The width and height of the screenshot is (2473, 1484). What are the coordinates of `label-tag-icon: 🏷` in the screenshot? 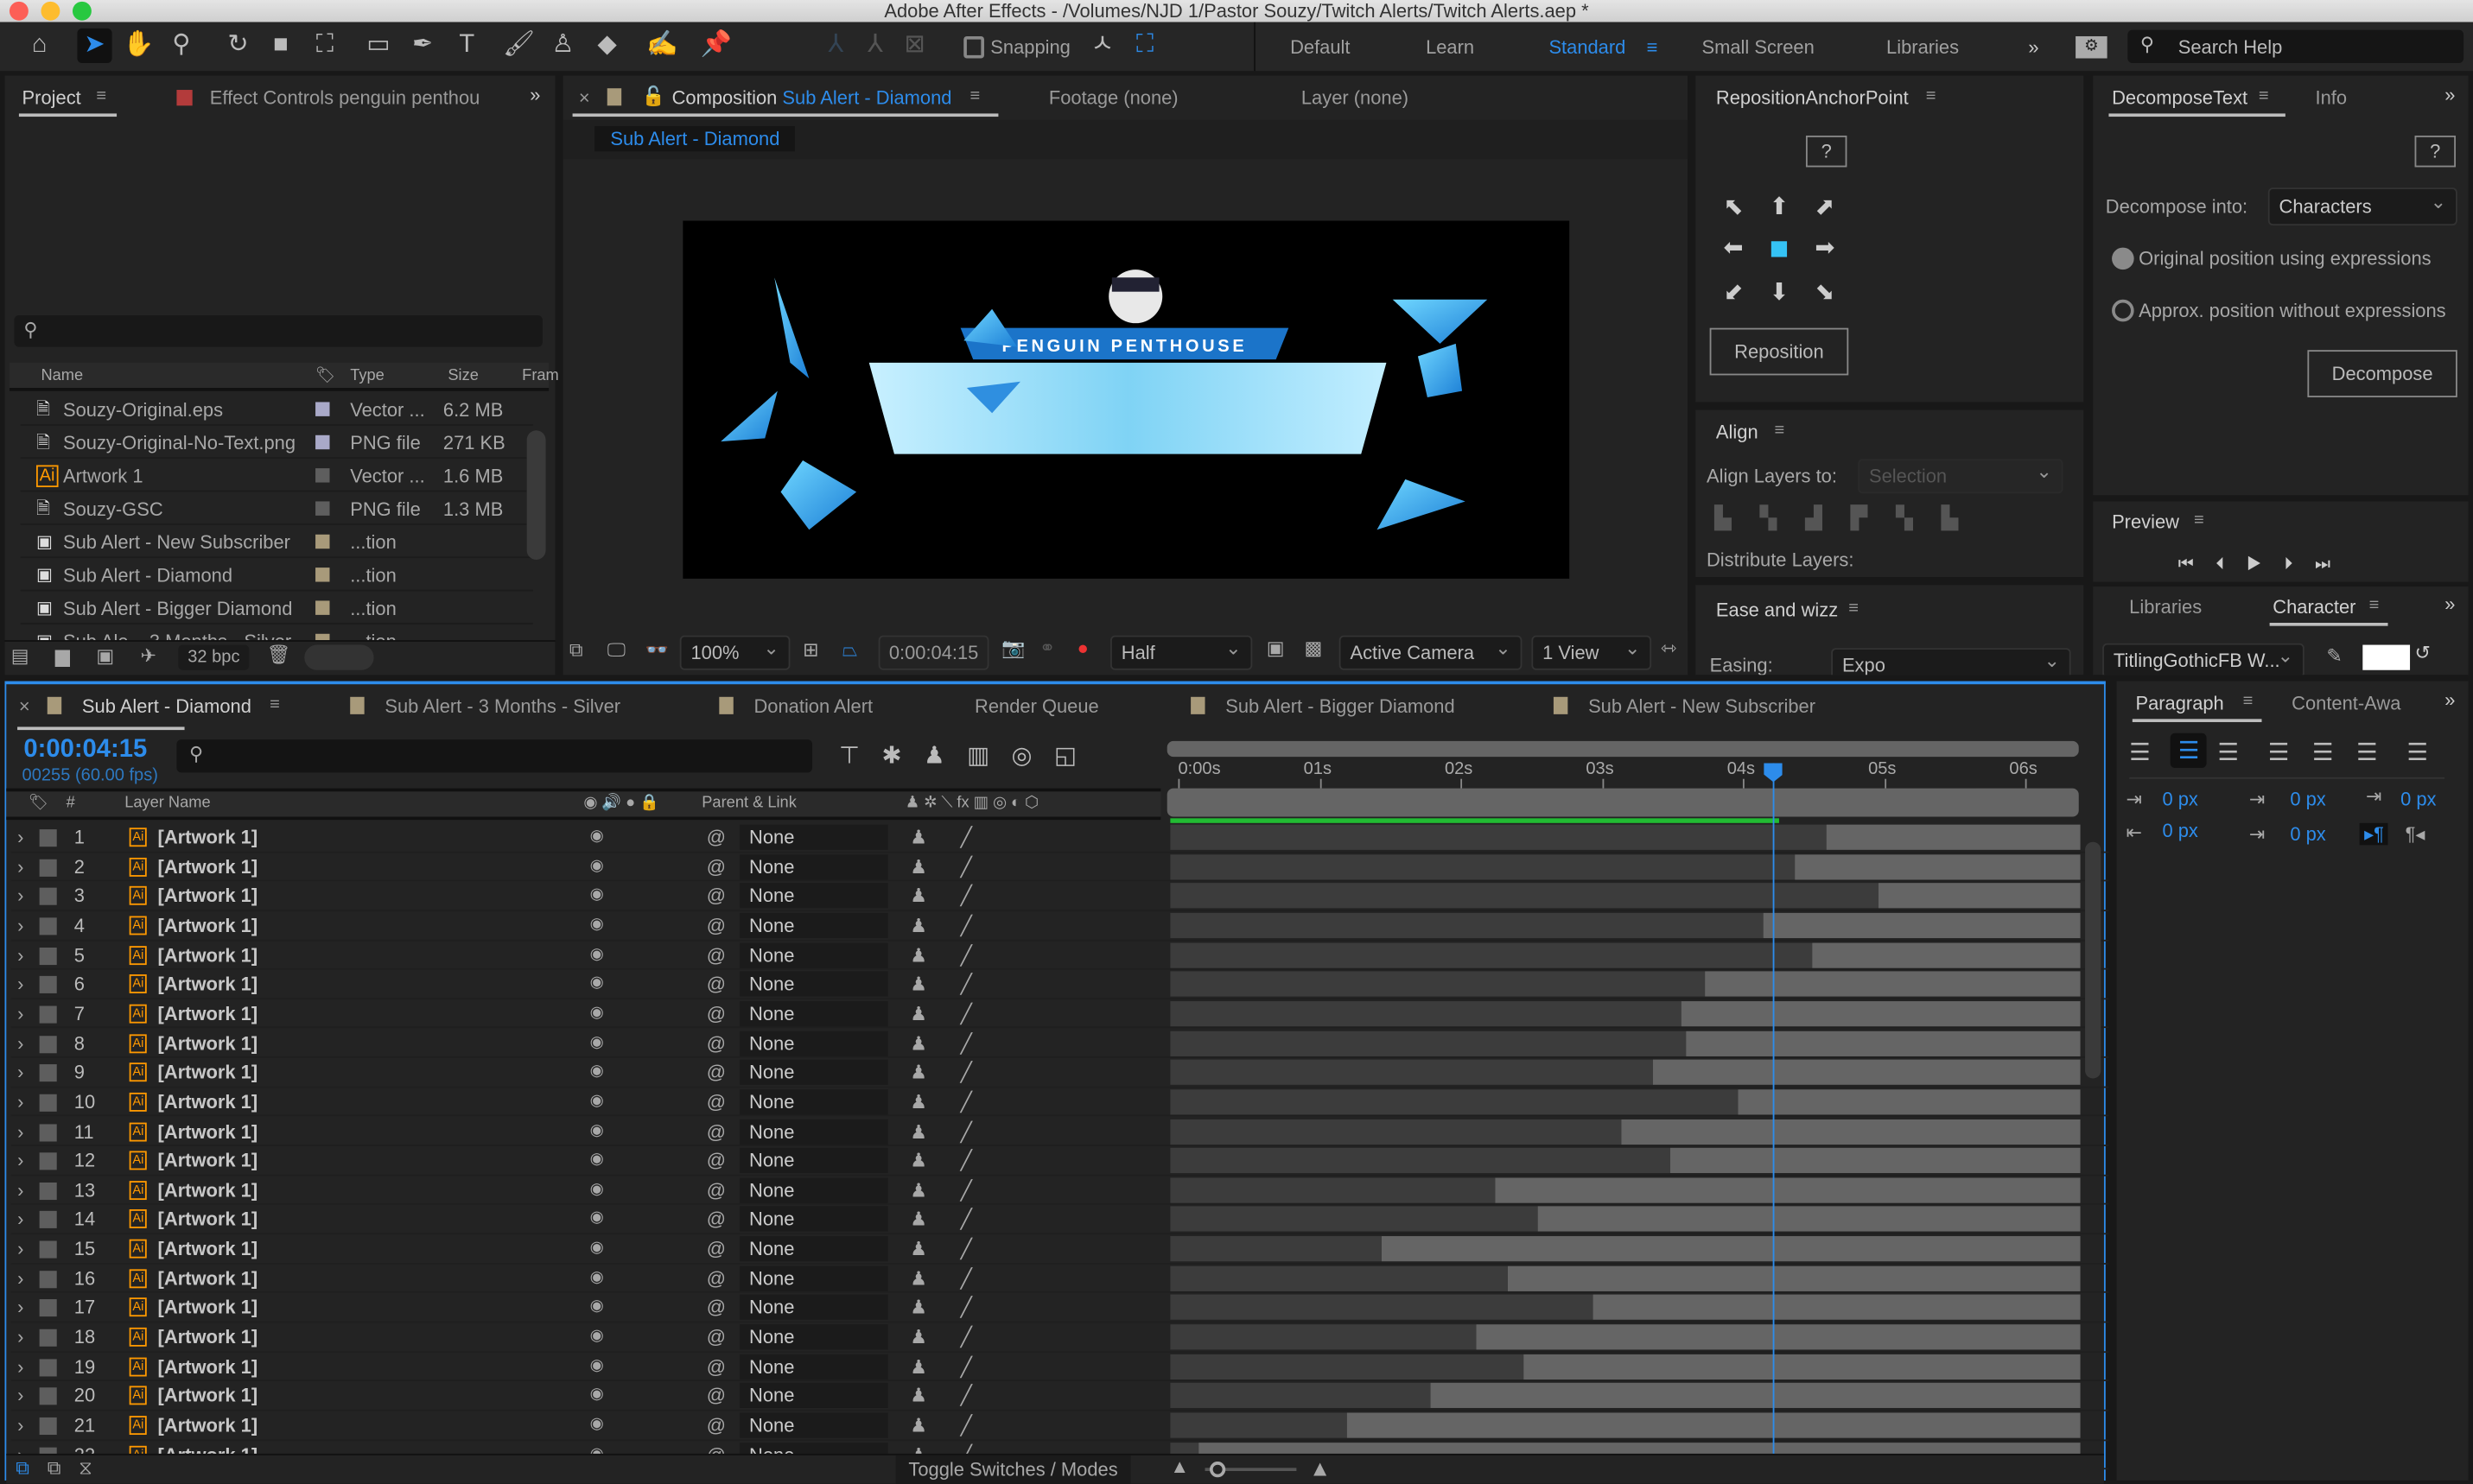 It's located at (38, 803).